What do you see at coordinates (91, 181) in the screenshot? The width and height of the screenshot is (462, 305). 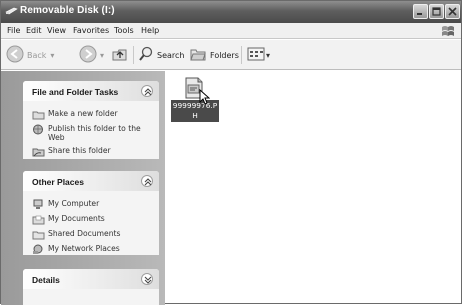 I see `other-places-header: Other Places` at bounding box center [91, 181].